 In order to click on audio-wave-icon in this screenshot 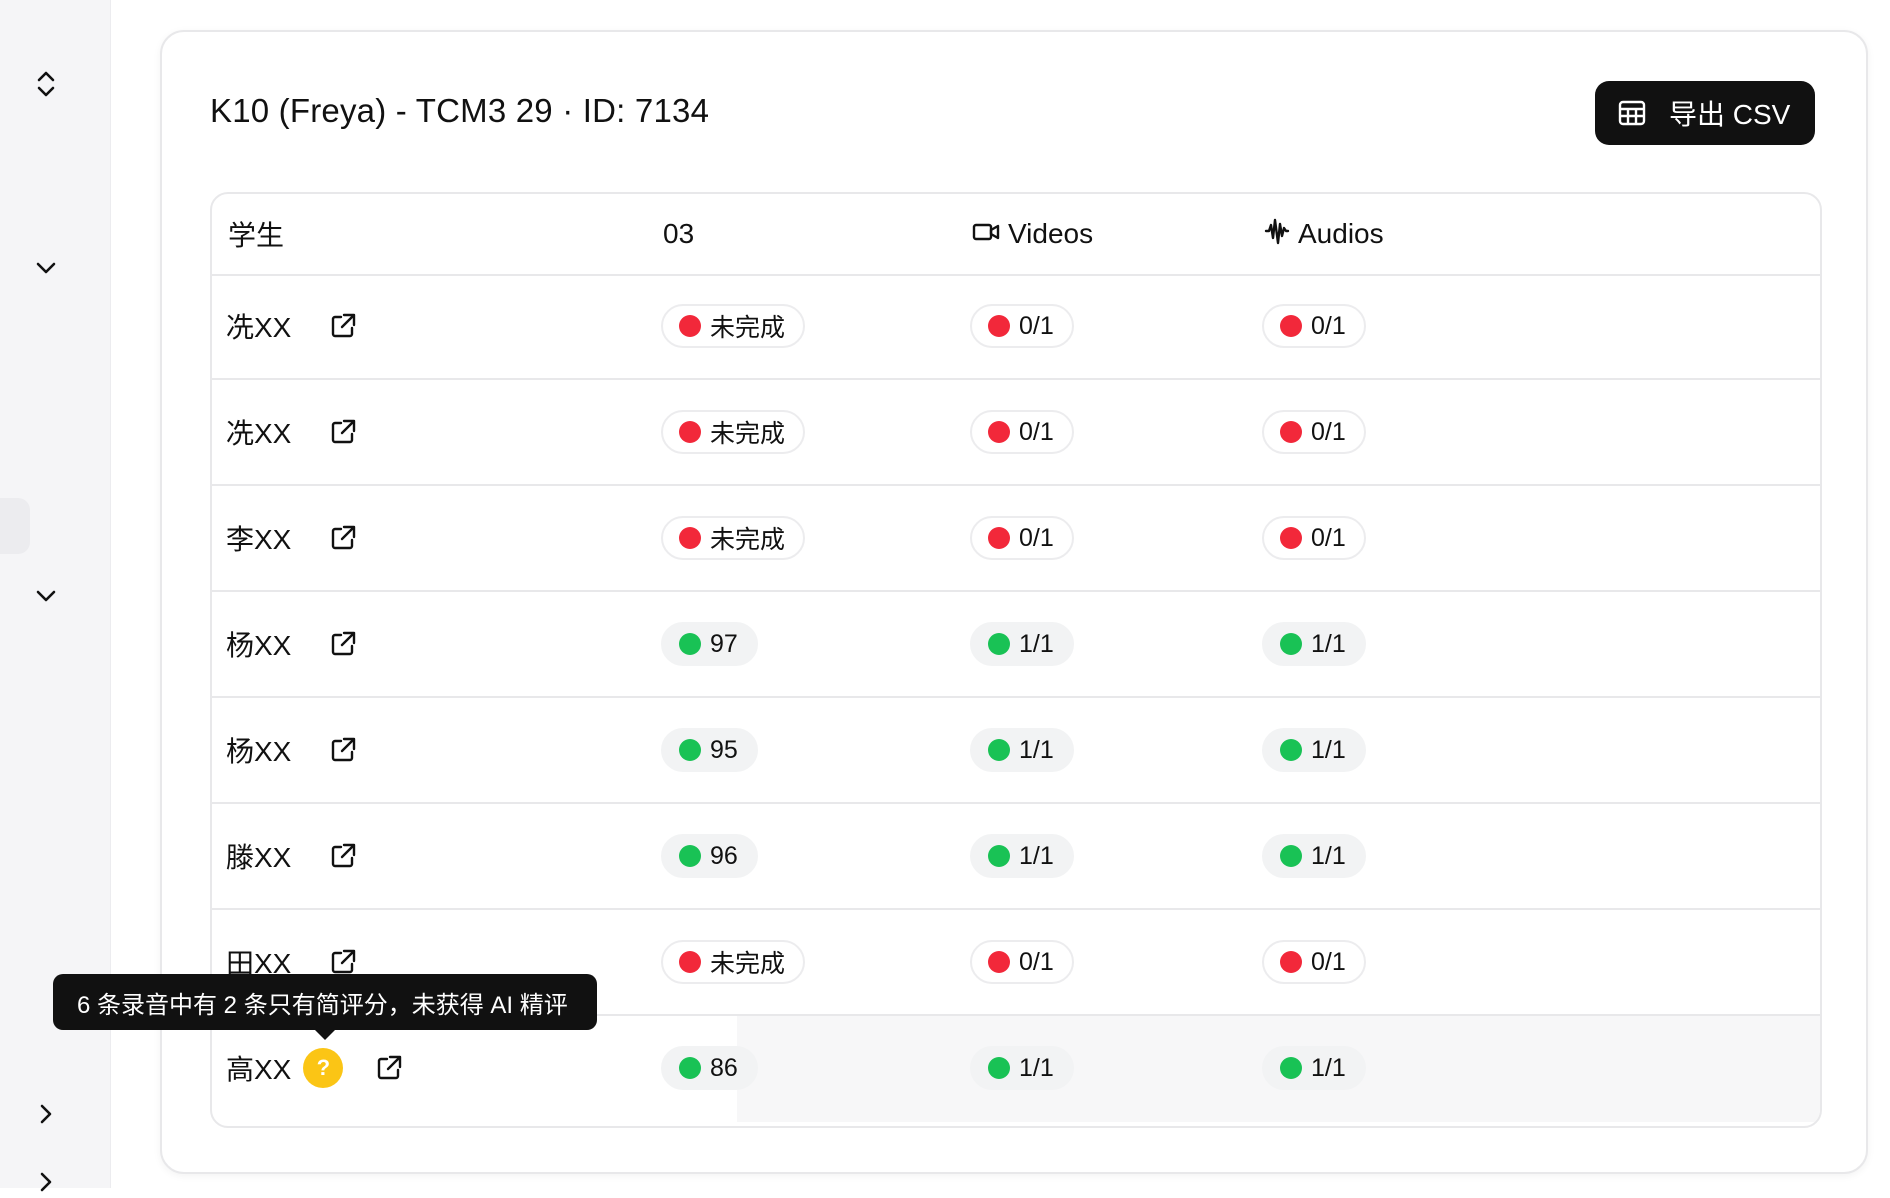, I will do `click(1277, 234)`.